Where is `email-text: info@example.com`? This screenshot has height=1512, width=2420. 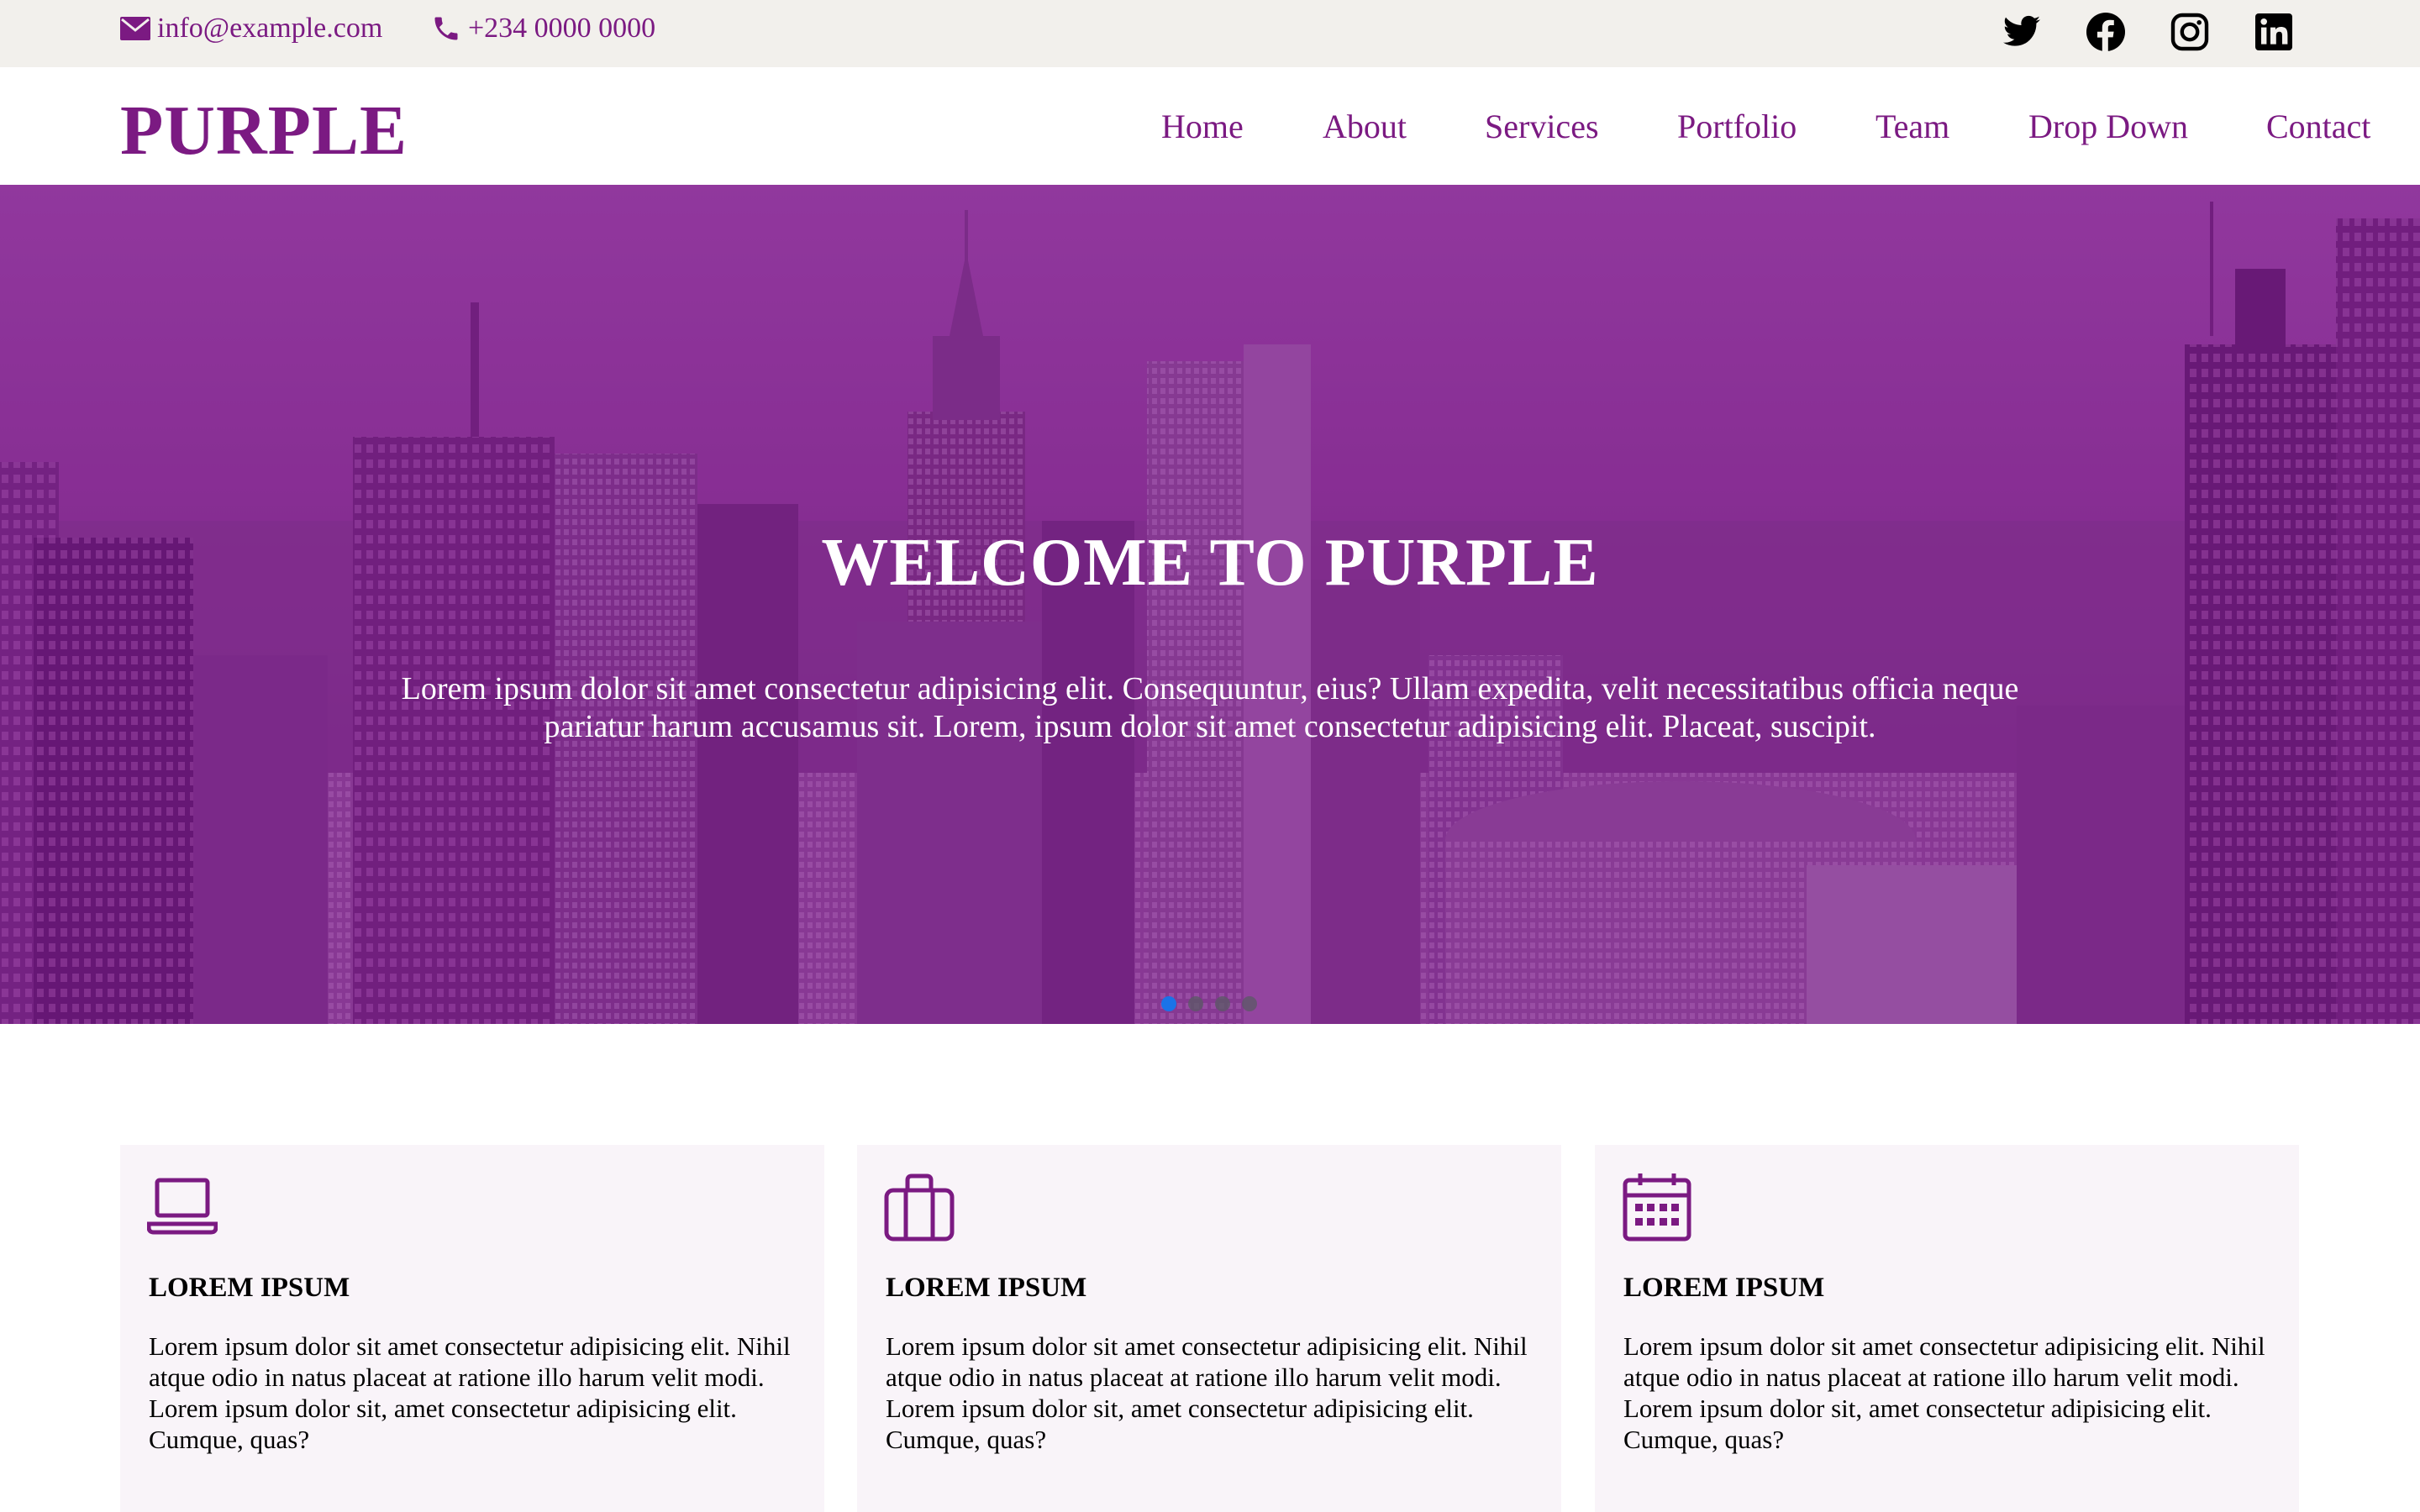
email-text: info@example.com is located at coordinates (270, 28).